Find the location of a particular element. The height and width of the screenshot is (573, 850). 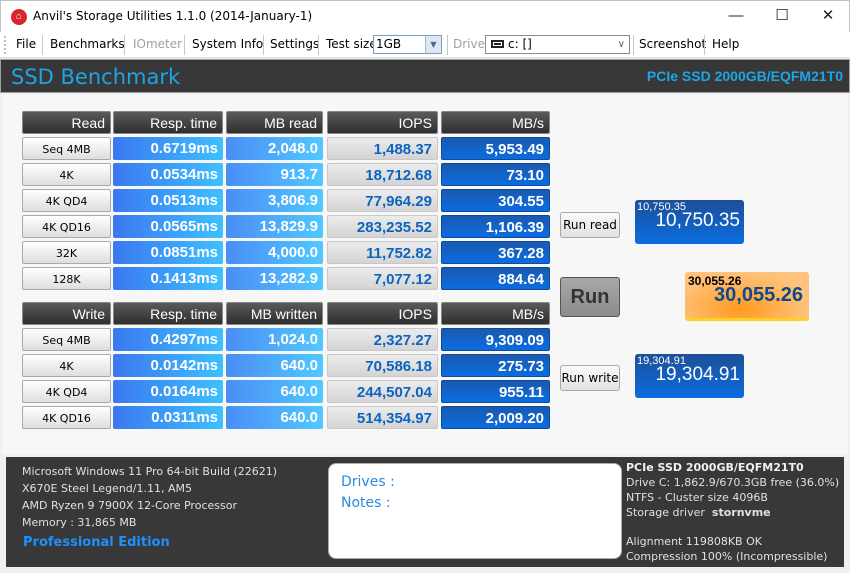

read-mbs-value: 5,953.49 is located at coordinates (495, 148).